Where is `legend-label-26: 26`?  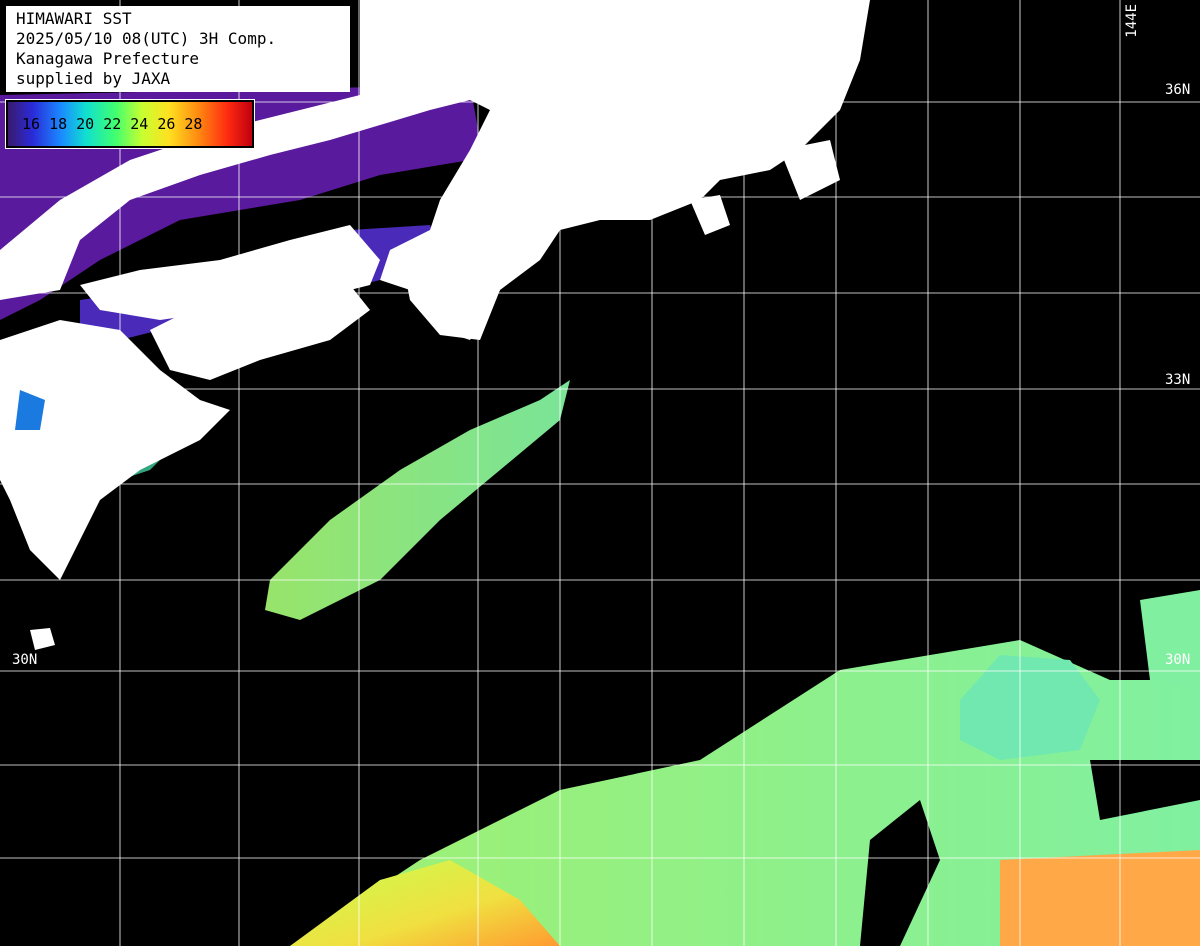 legend-label-26: 26 is located at coordinates (166, 124).